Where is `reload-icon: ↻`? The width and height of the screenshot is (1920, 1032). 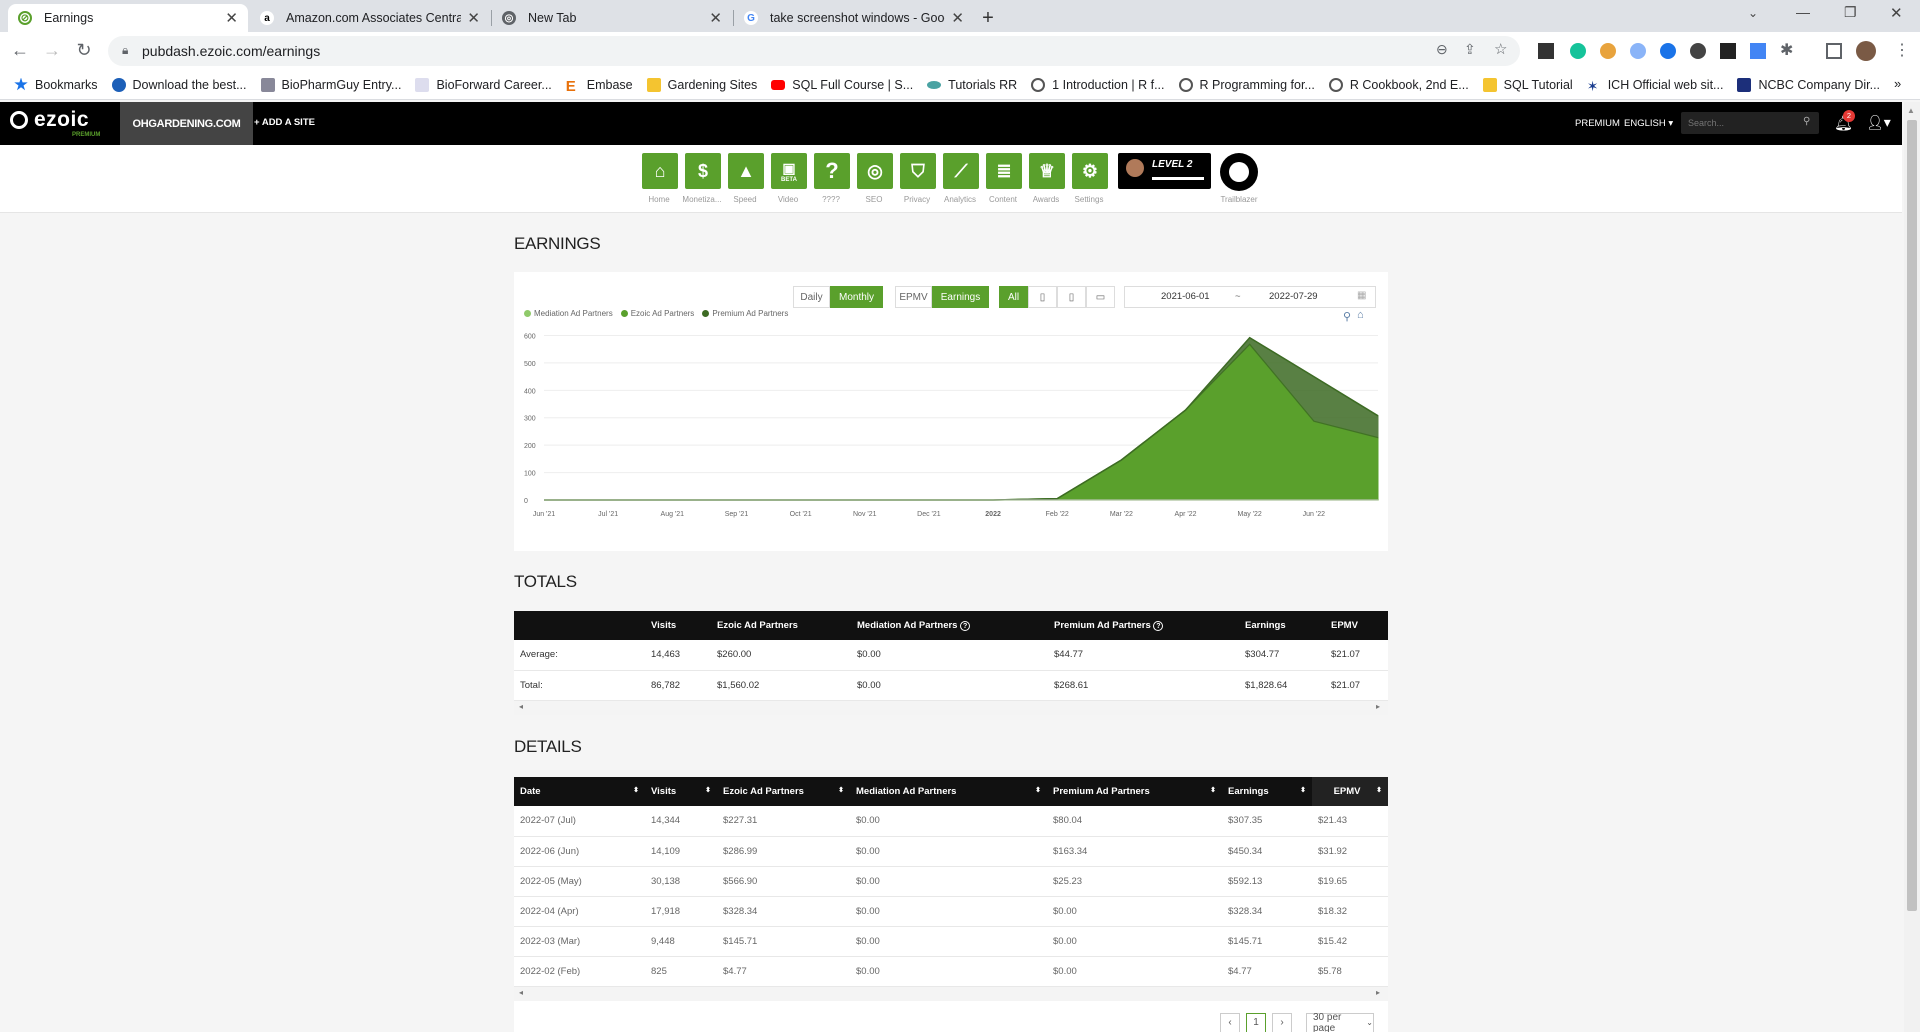
reload-icon: ↻ is located at coordinates (84, 50).